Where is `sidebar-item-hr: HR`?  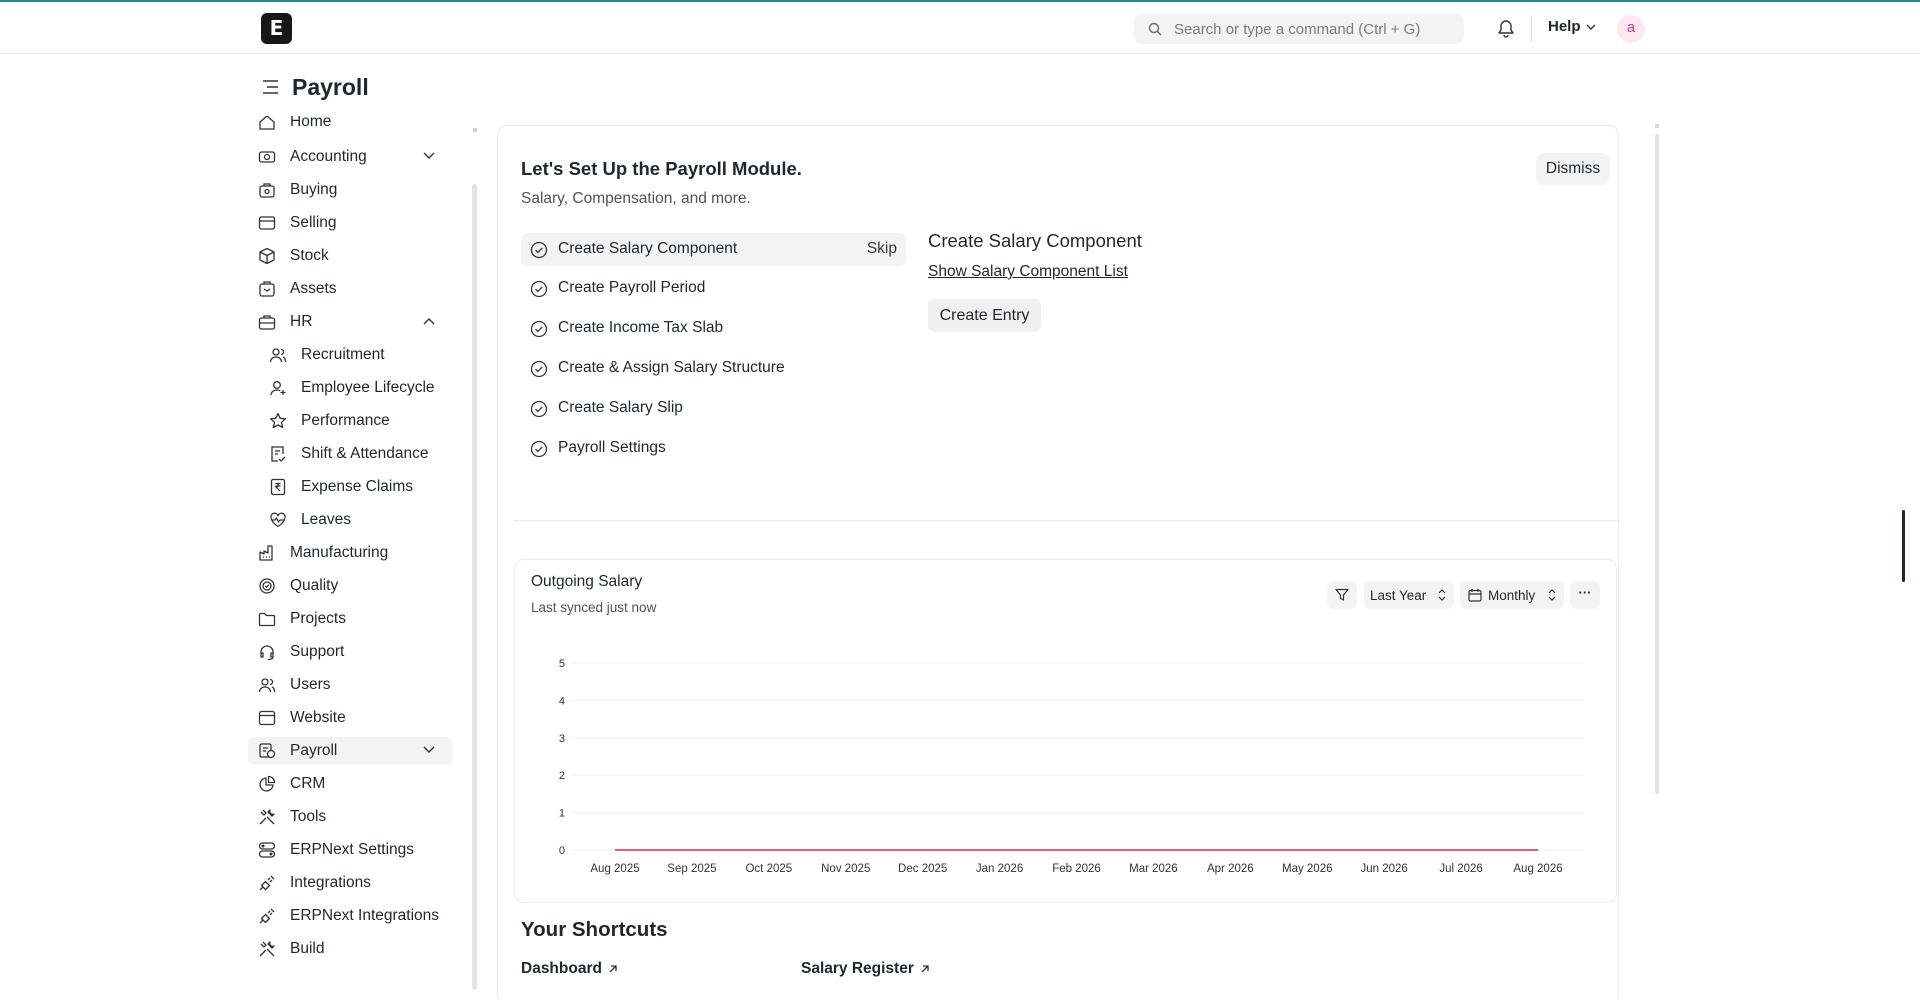 sidebar-item-hr: HR is located at coordinates (350, 322).